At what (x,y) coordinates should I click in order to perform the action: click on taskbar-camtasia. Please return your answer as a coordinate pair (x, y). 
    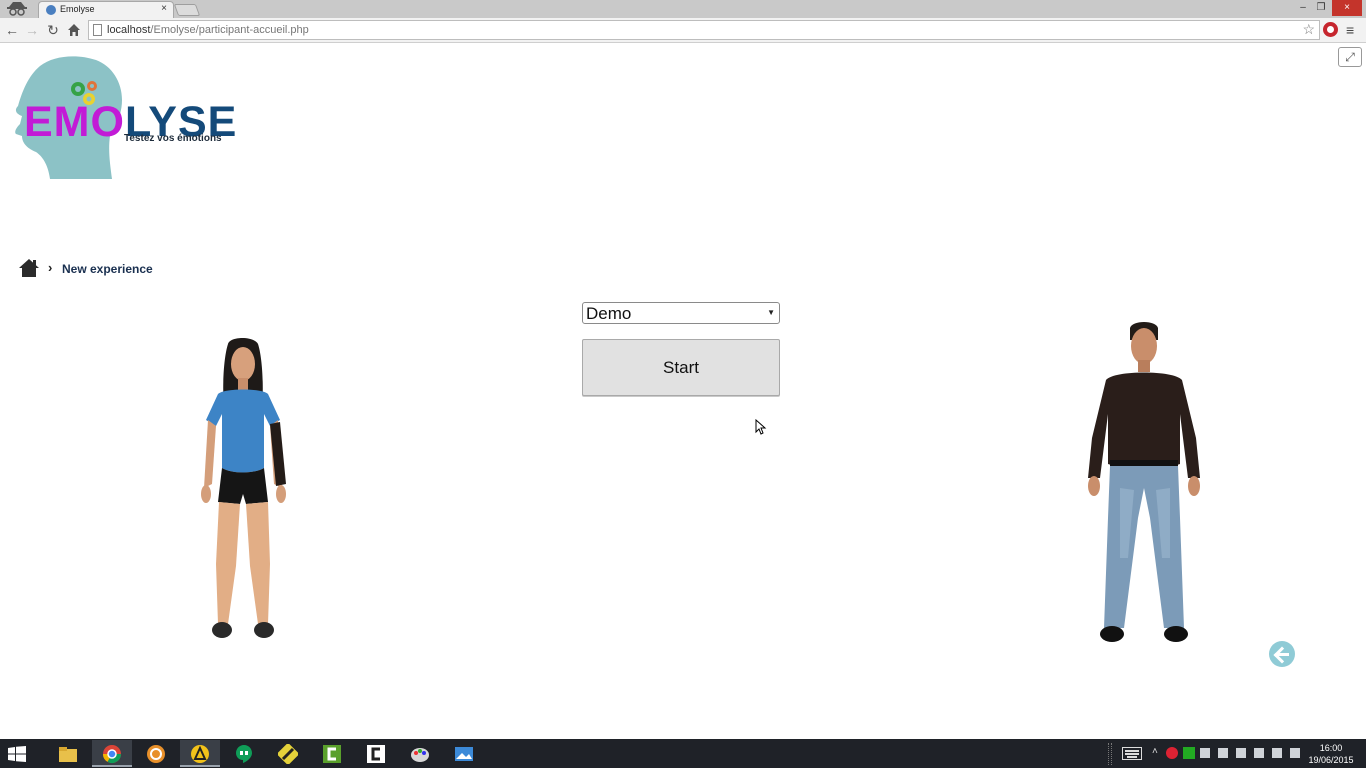
    Looking at the image, I should click on (332, 753).